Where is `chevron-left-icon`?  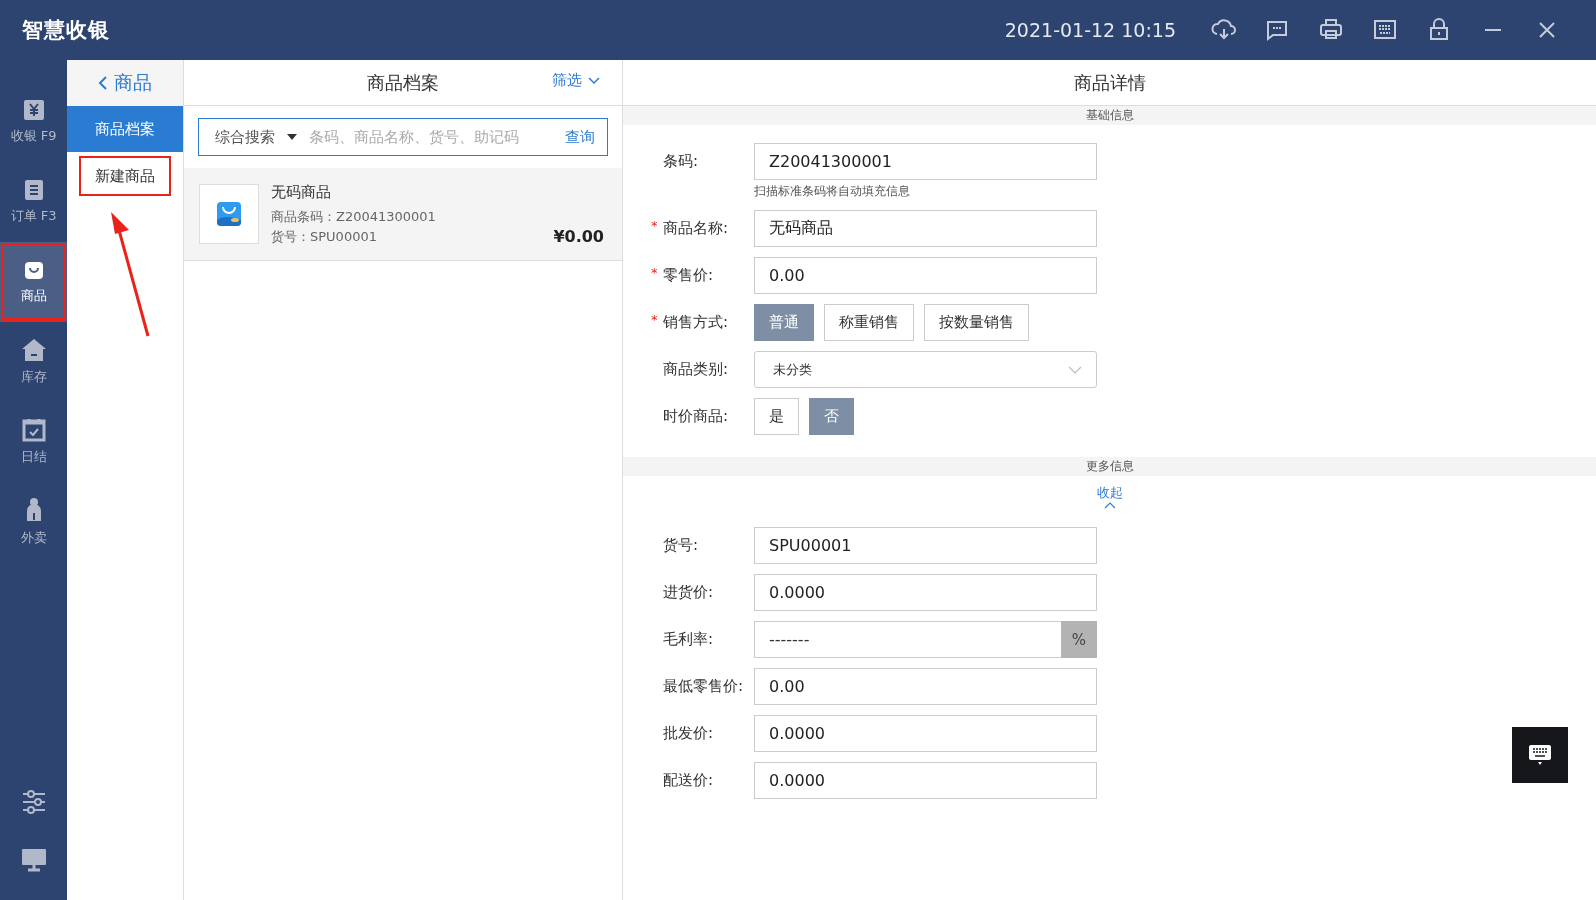
chevron-left-icon is located at coordinates (103, 83).